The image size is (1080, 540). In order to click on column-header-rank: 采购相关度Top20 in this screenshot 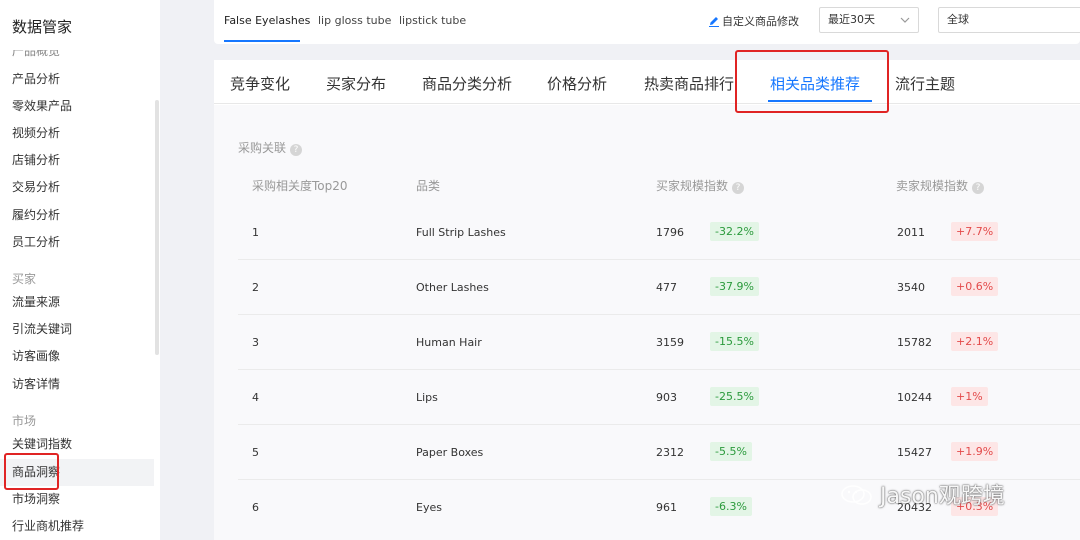, I will do `click(300, 186)`.